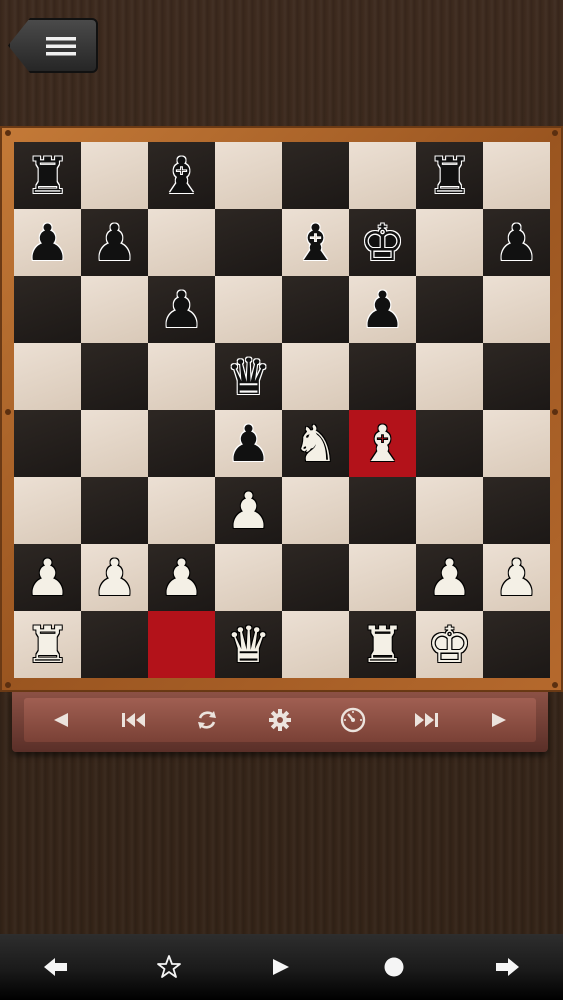 The height and width of the screenshot is (1000, 563). I want to click on square-g3, so click(449, 510).